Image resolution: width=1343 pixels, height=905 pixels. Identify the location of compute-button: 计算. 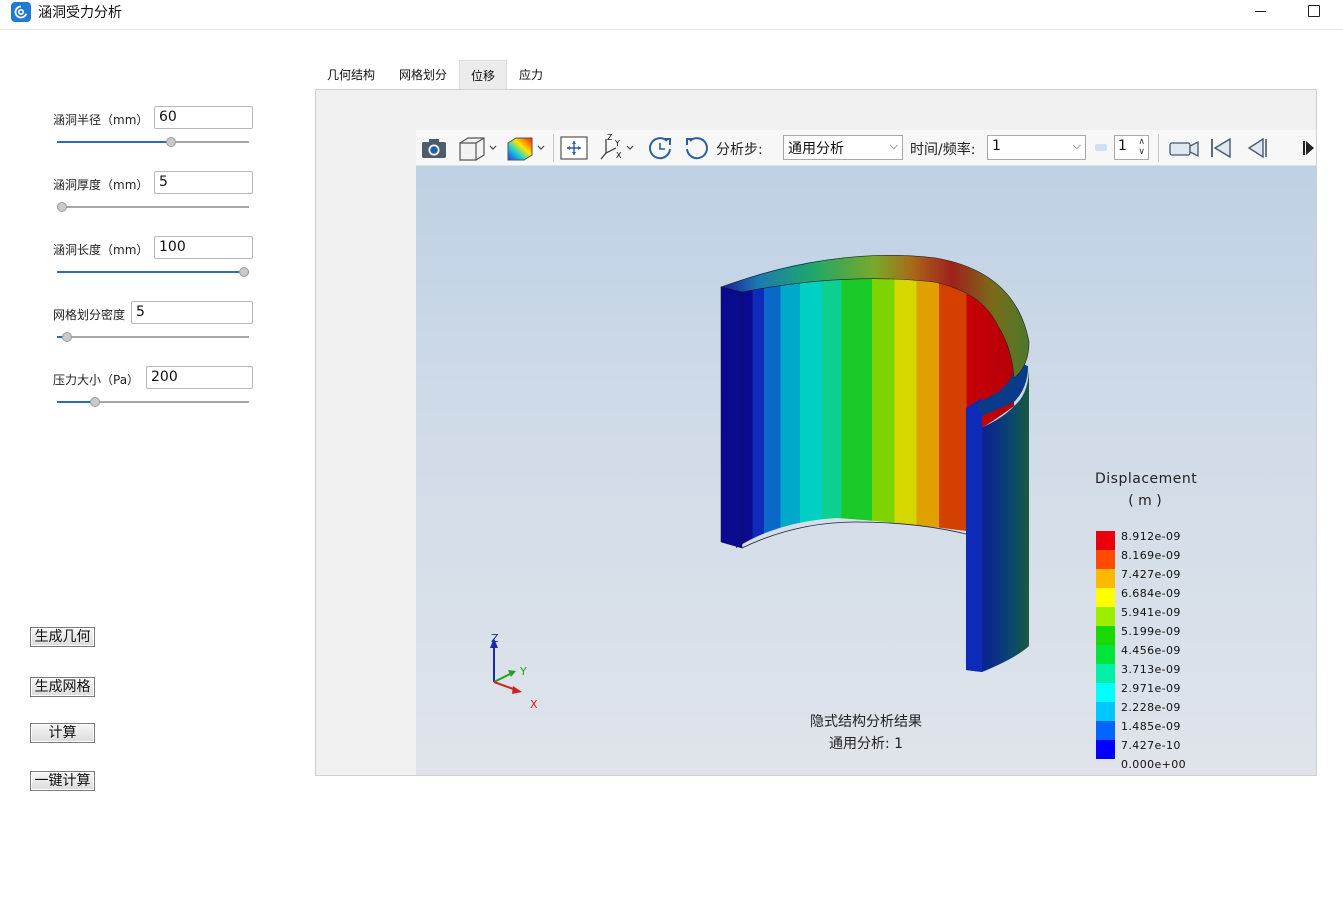
(62, 733).